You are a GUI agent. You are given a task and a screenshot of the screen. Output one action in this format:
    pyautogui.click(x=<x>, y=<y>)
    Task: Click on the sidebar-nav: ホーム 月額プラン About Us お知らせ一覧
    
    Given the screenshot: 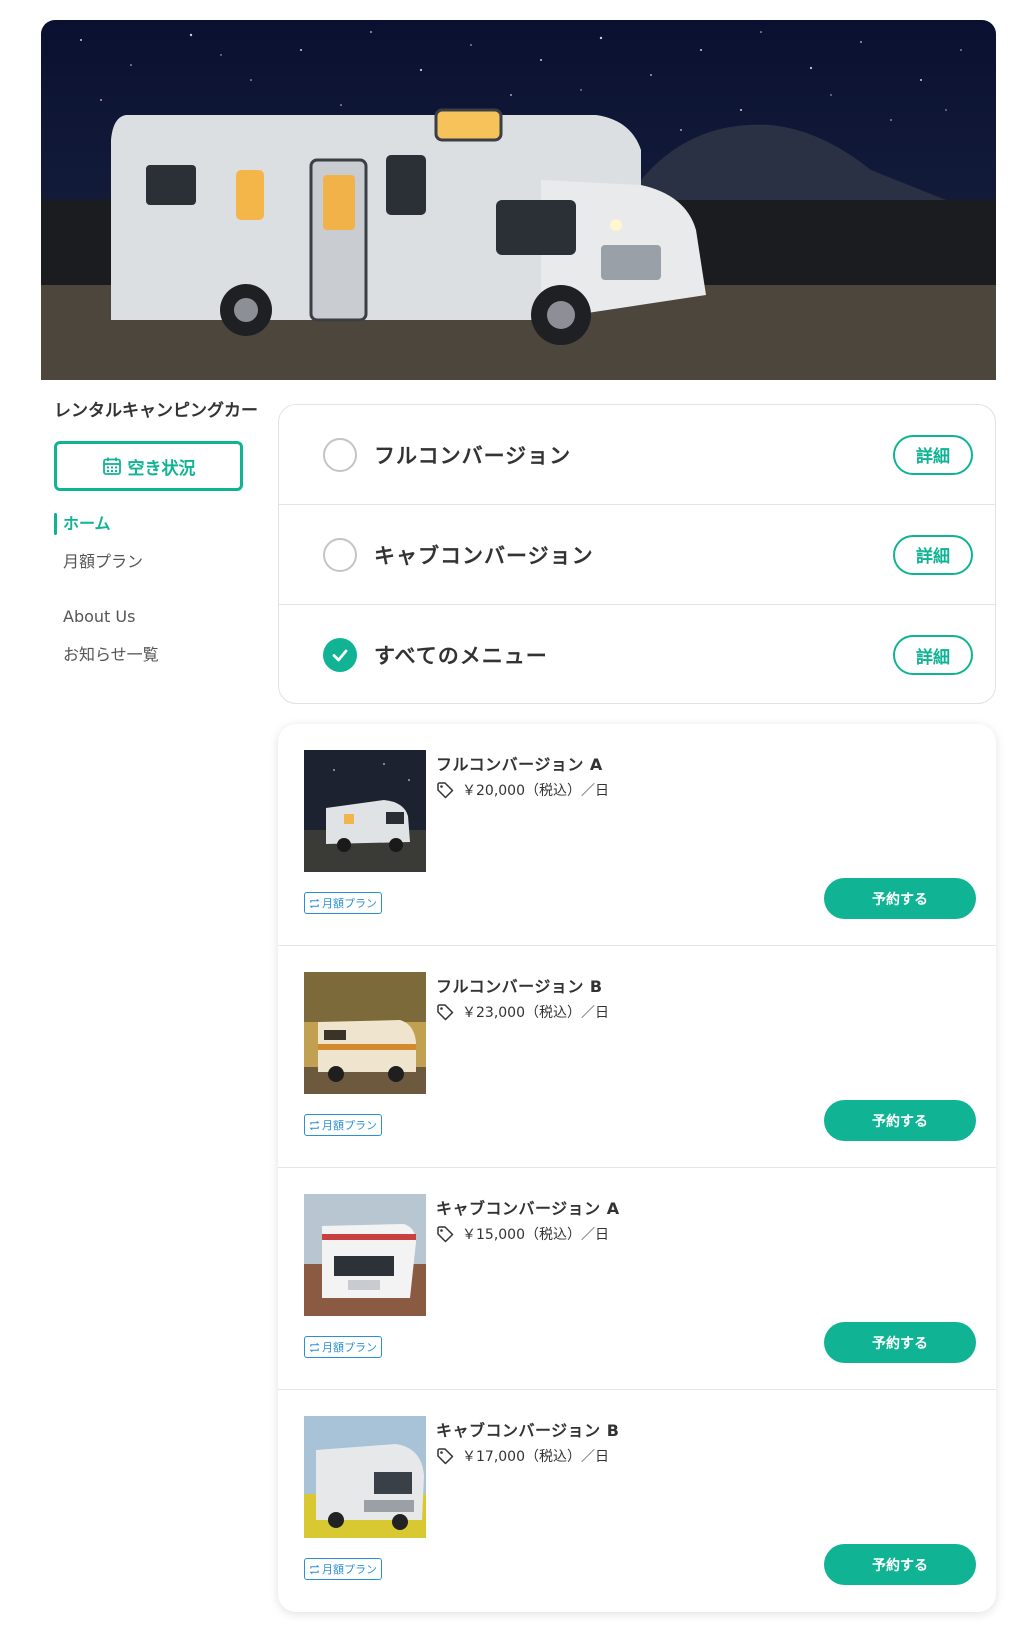 What is the action you would take?
    pyautogui.click(x=154, y=596)
    